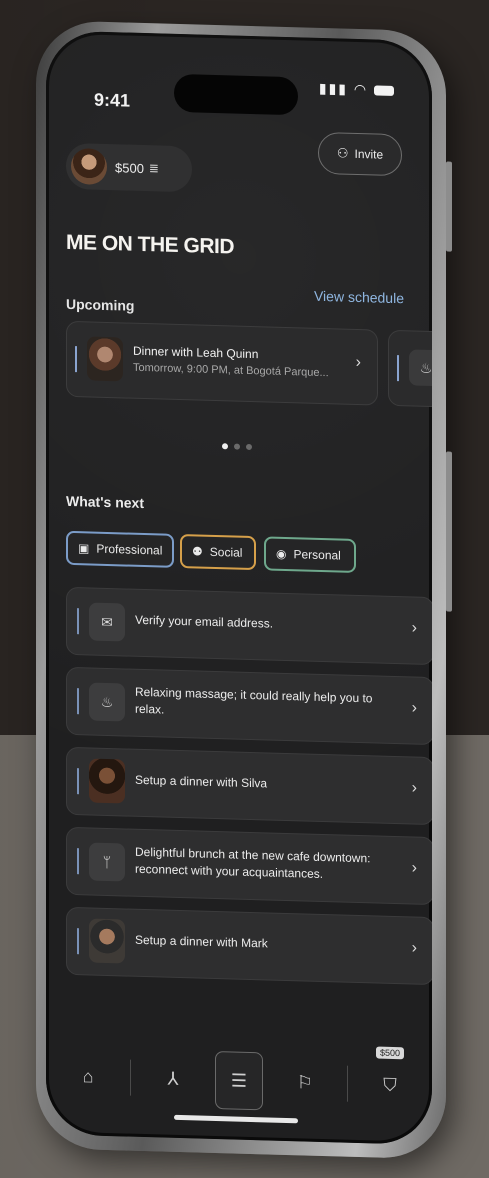 Image resolution: width=489 pixels, height=1178 pixels. What do you see at coordinates (305, 1082) in the screenshot?
I see `flag-icon: ⚐` at bounding box center [305, 1082].